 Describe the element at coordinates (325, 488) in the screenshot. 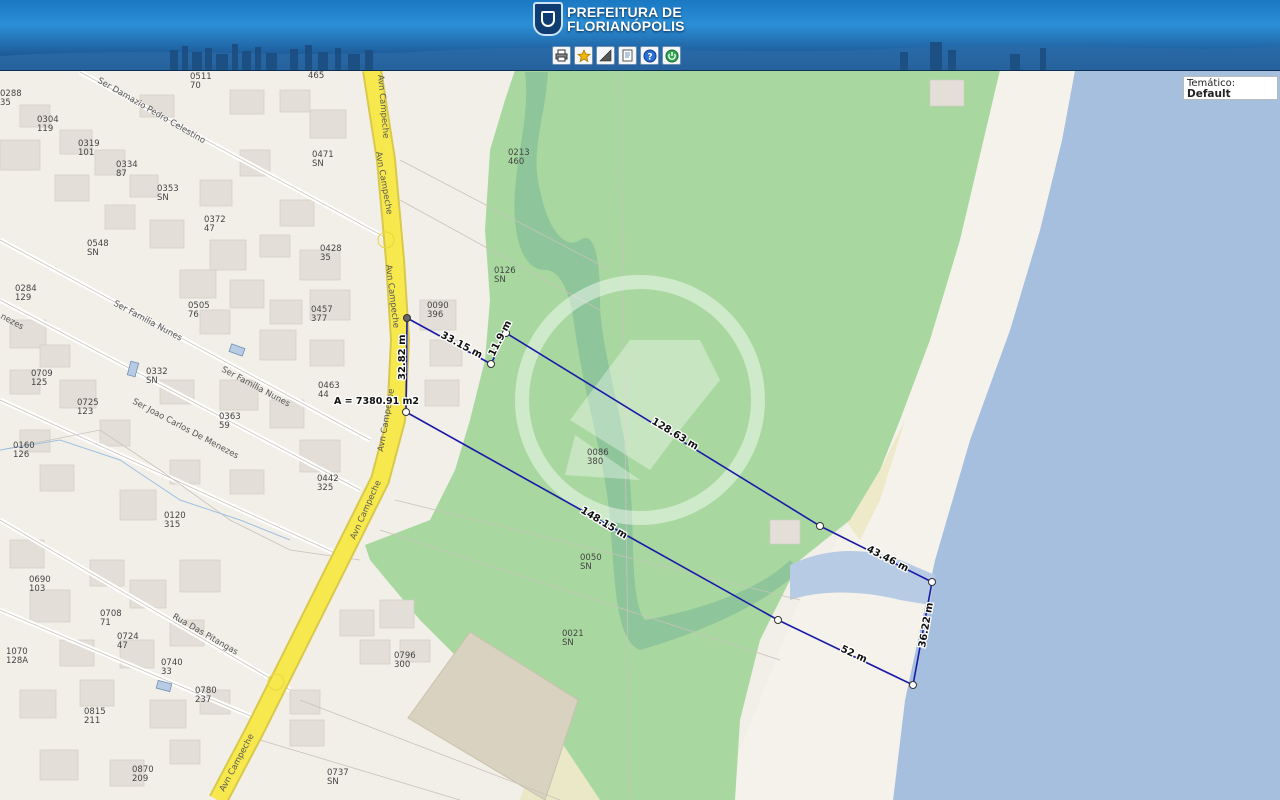

I see `parcel-number: 325` at that location.